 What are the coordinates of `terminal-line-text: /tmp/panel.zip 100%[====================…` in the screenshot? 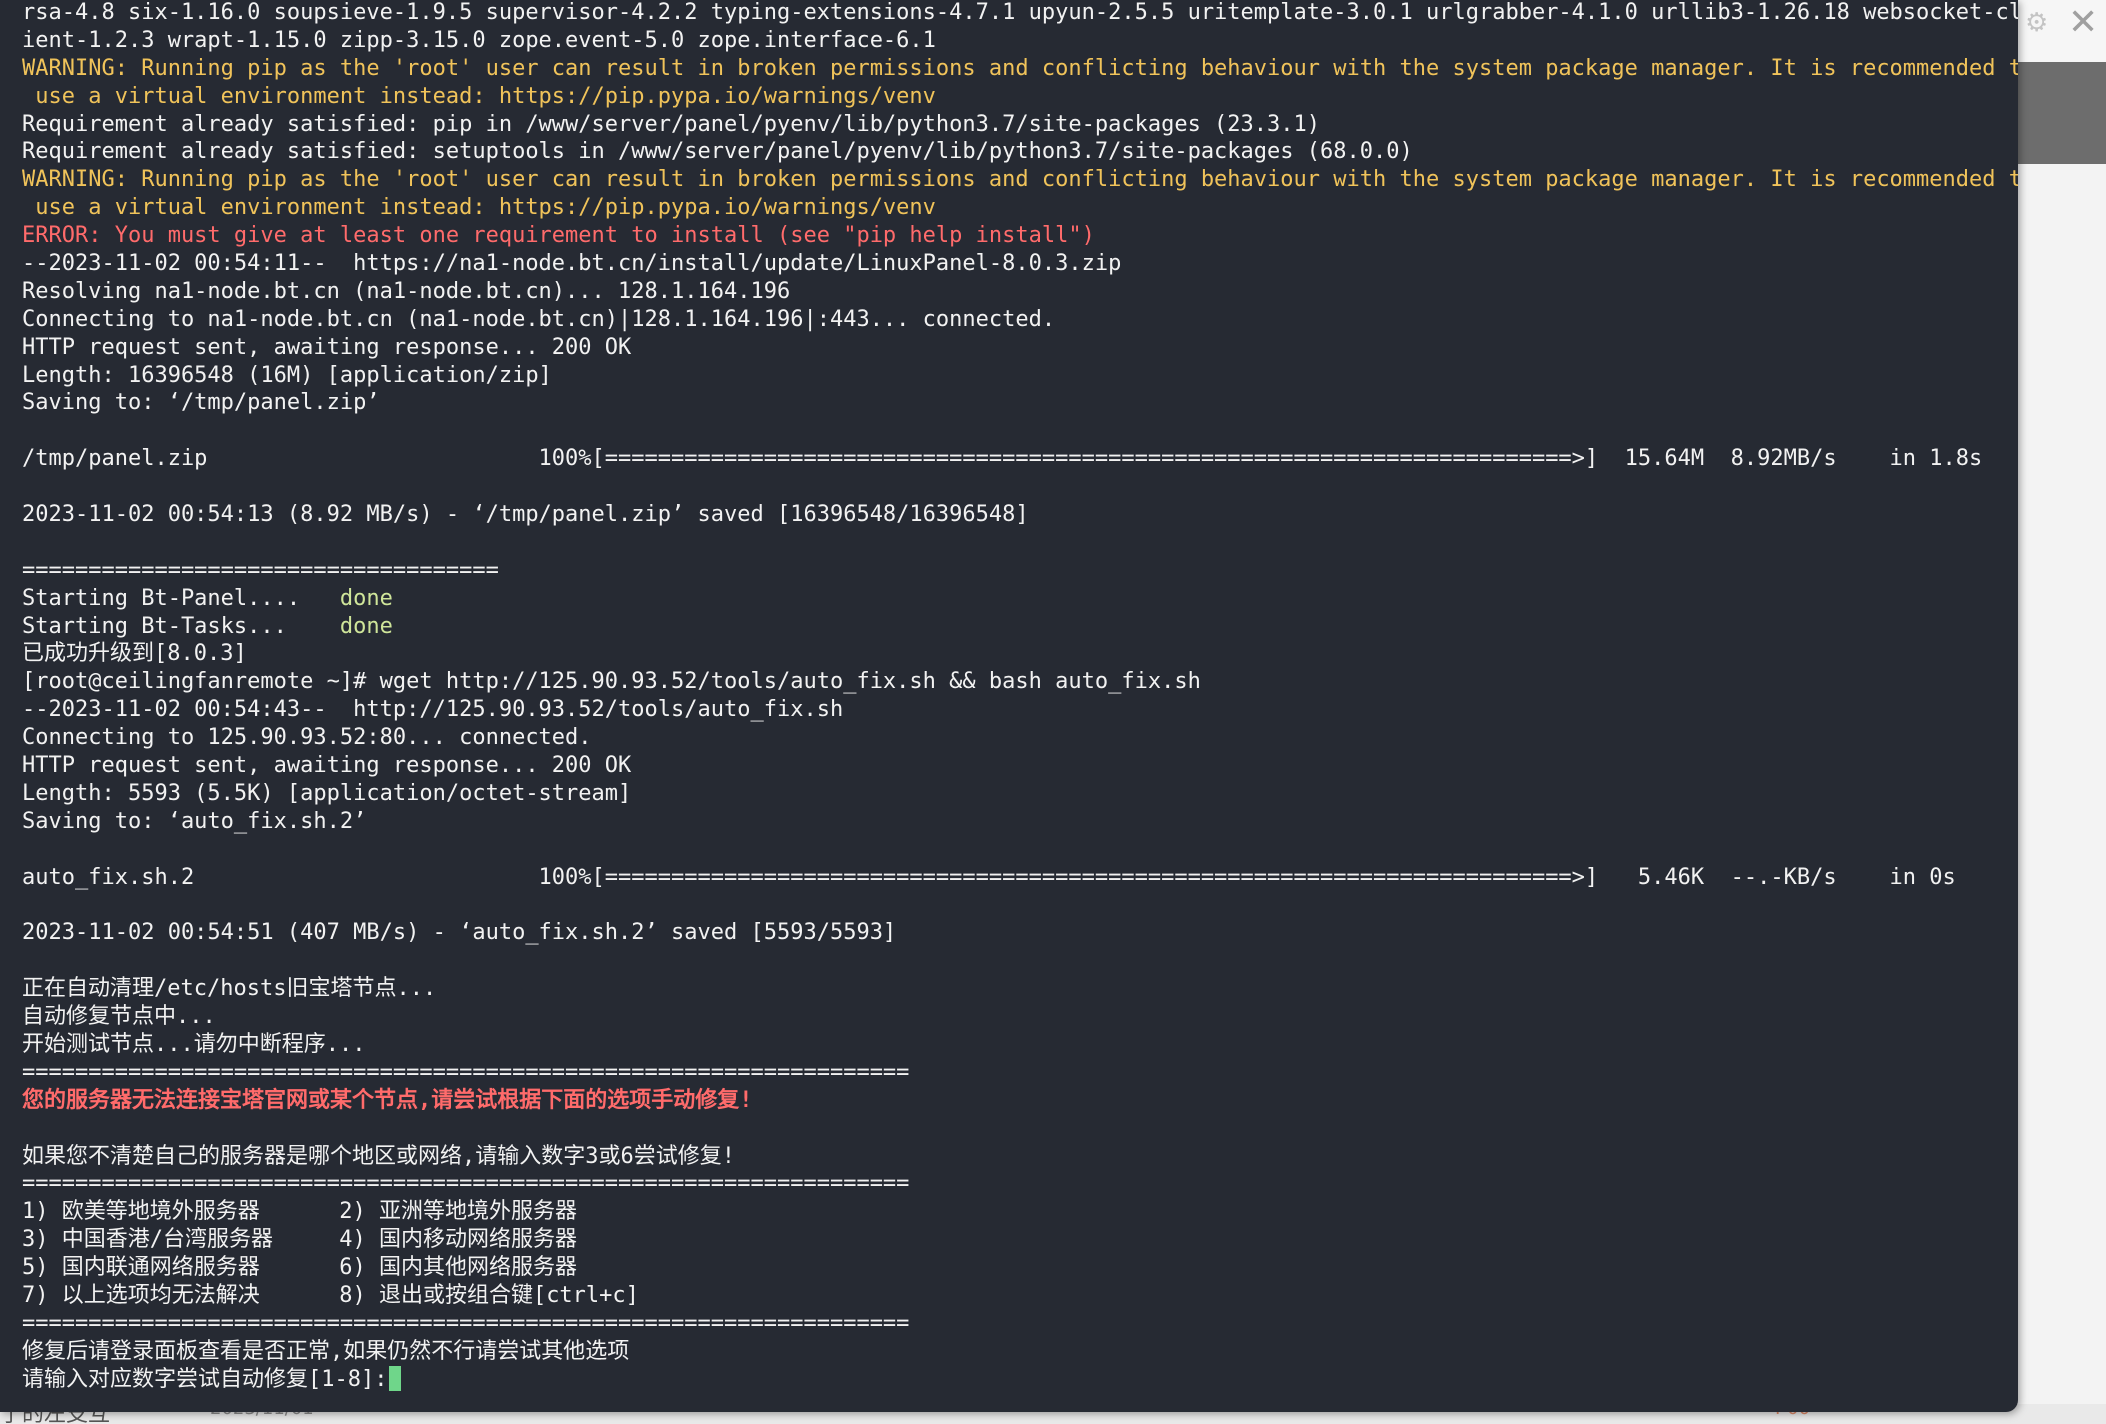 It's located at (1002, 459).